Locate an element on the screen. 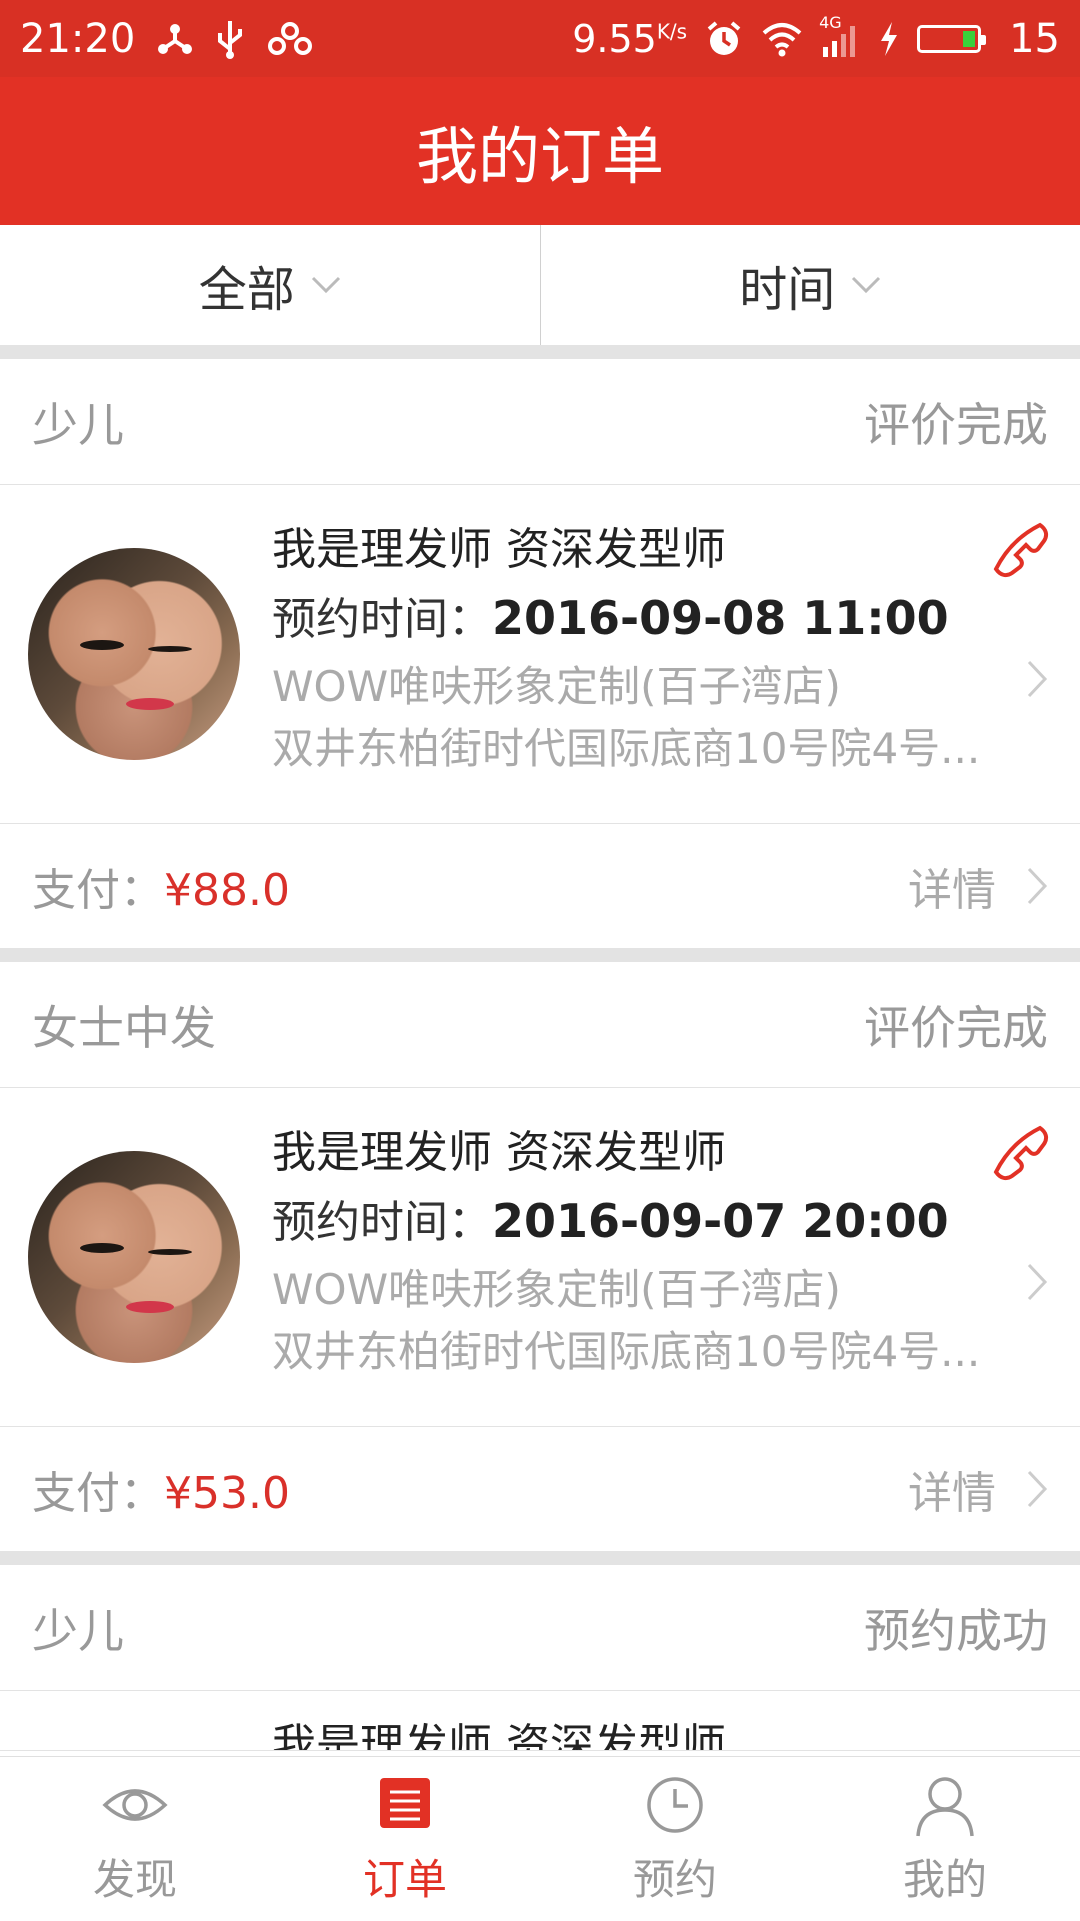 This screenshot has height=1921, width=1080. app-bar: 我的订单 is located at coordinates (540, 151).